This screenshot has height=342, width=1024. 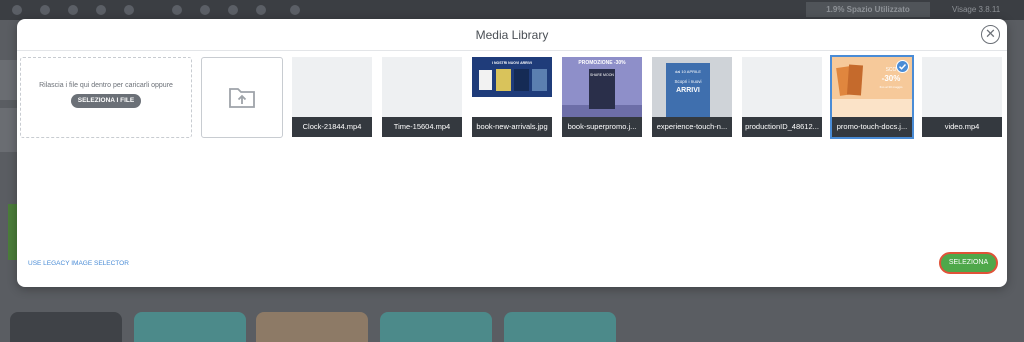 I want to click on experience-touch-thumbnail: dal 10 APRILE Scopri i nuovi ARRIVI, so click(x=692, y=87).